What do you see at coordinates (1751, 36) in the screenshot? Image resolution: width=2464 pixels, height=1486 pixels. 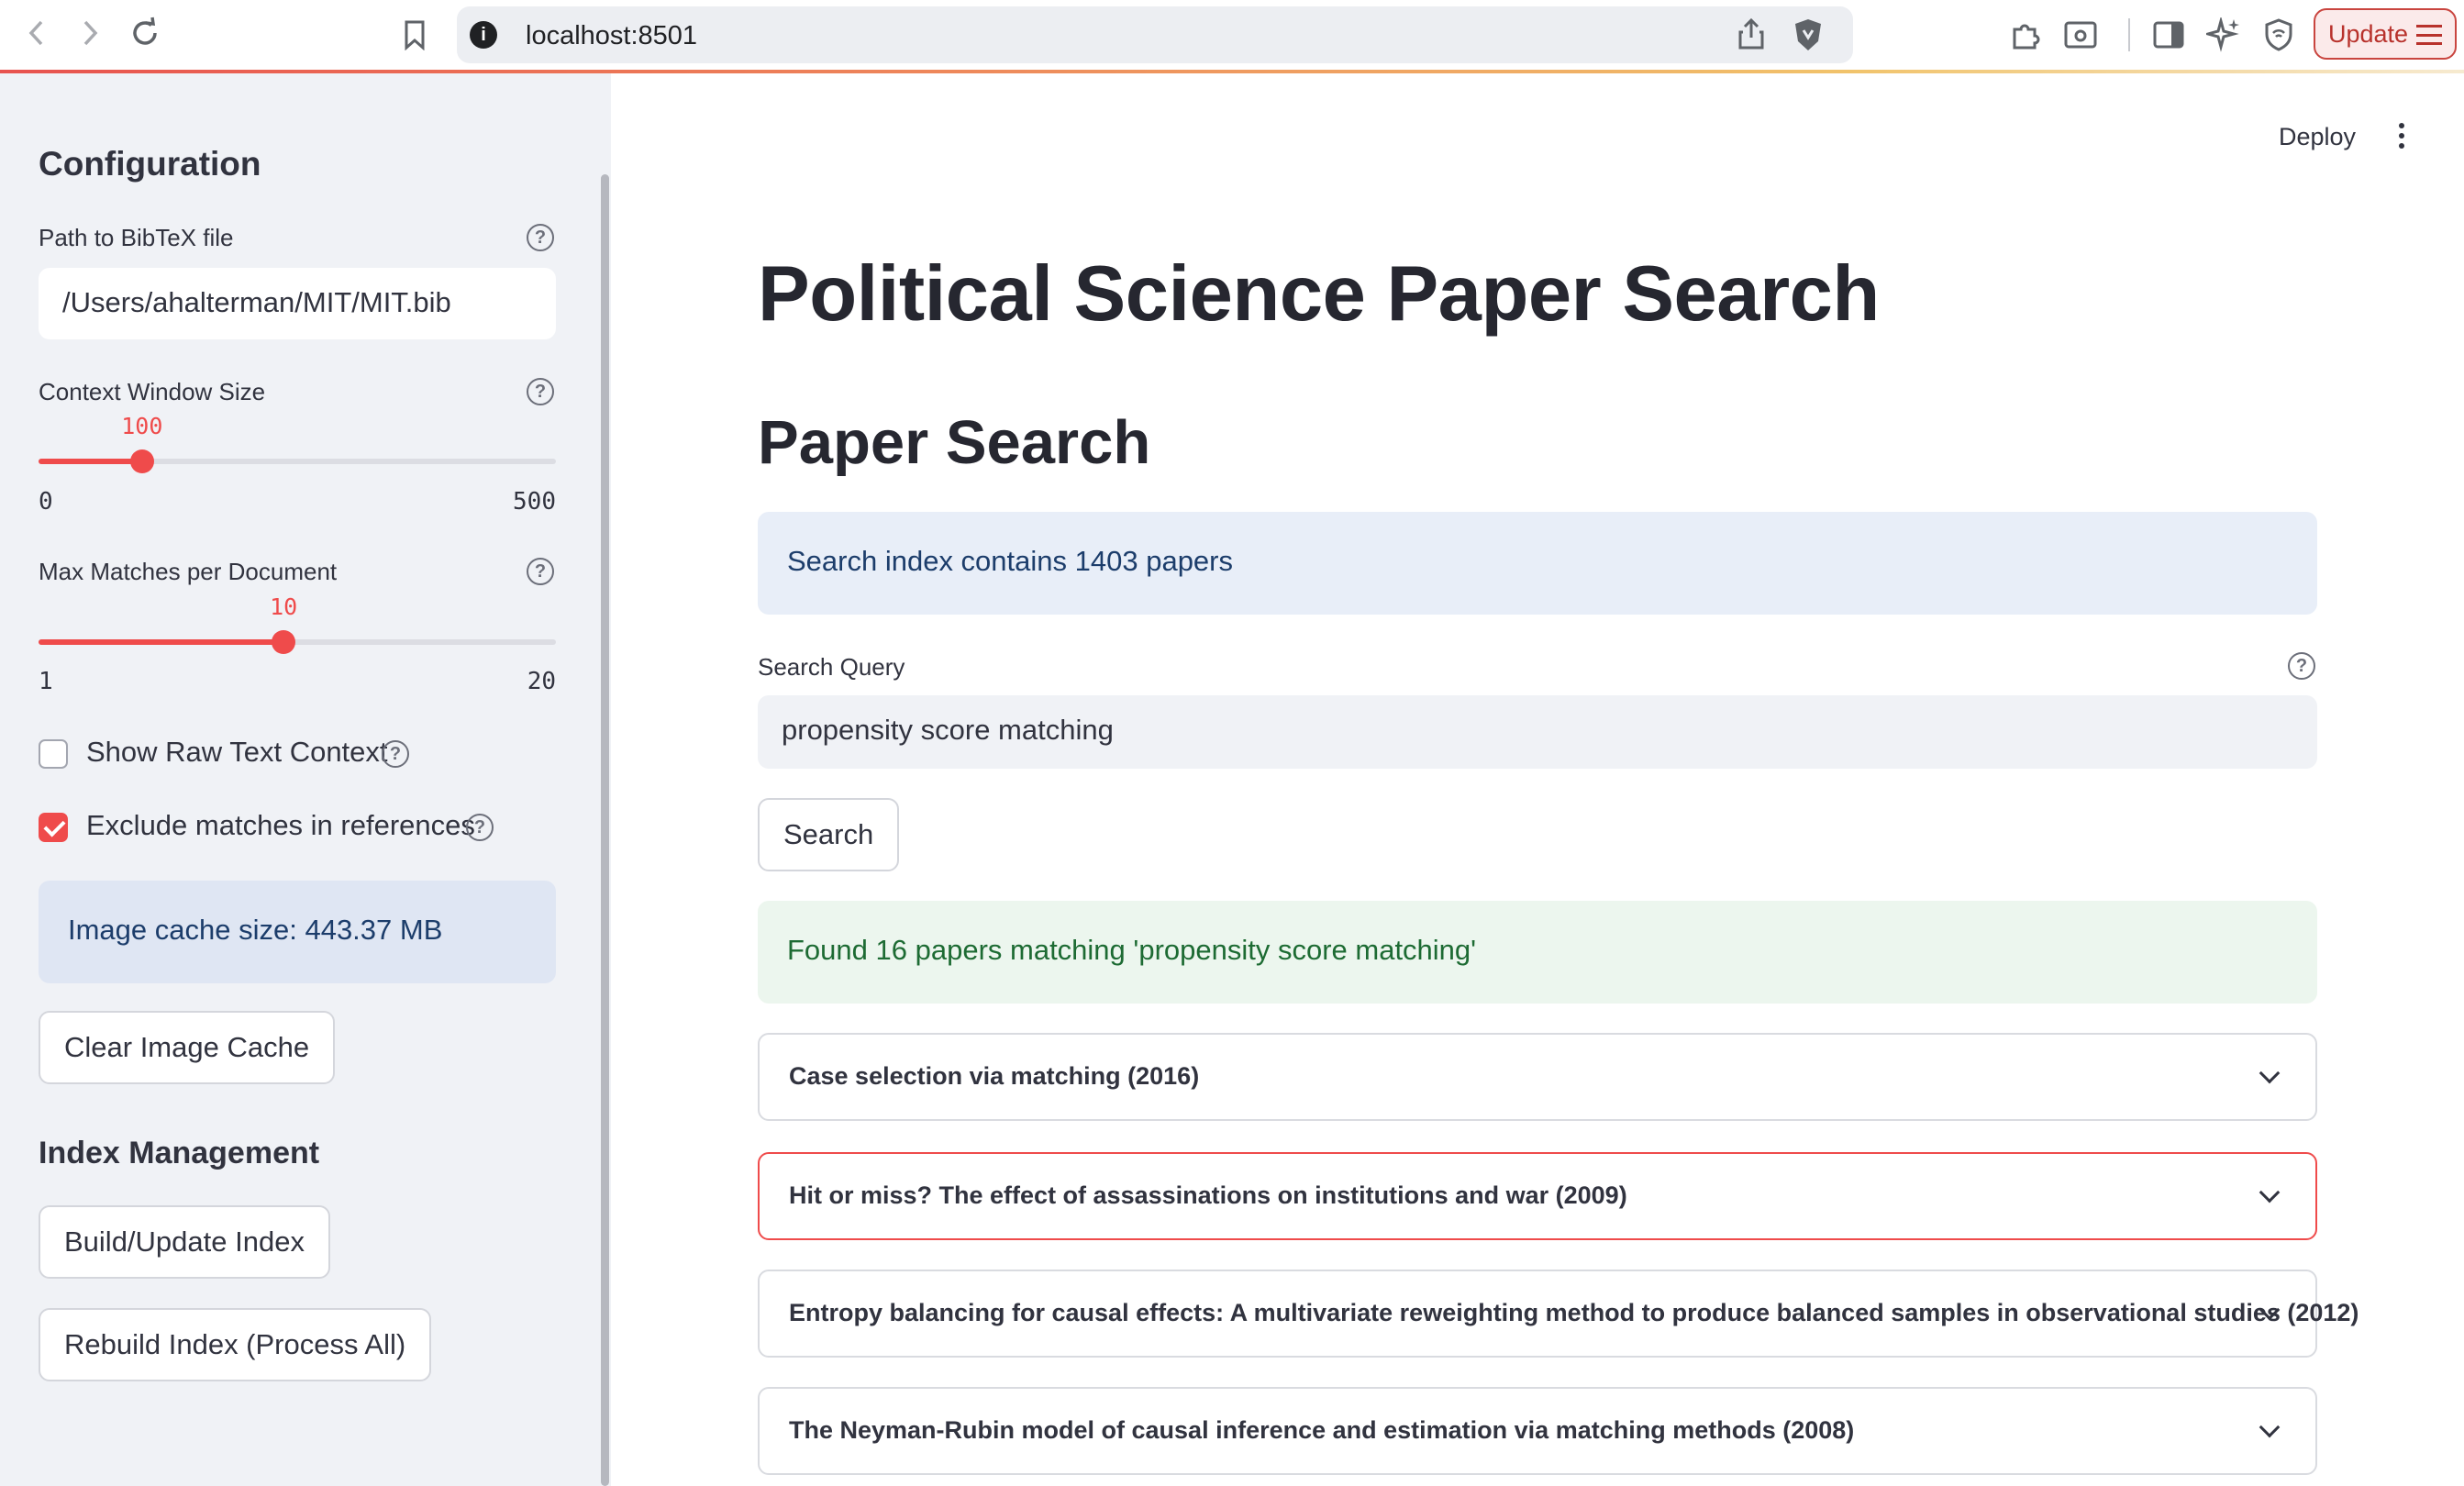 I see `share-icon` at bounding box center [1751, 36].